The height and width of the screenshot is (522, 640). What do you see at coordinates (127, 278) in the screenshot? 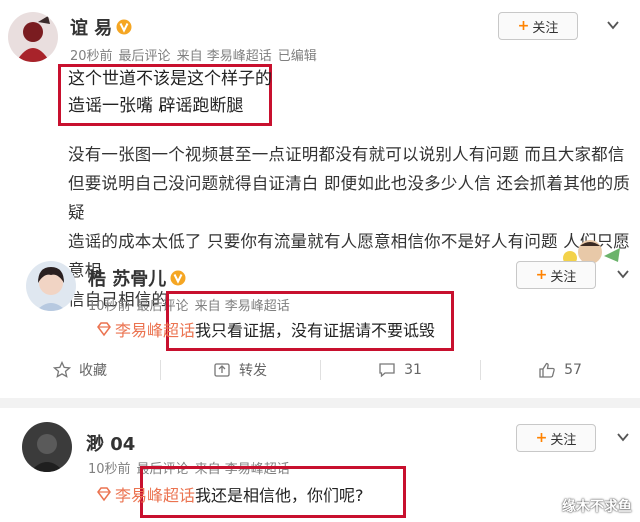
I see `username-text: 梏 苏骨儿` at bounding box center [127, 278].